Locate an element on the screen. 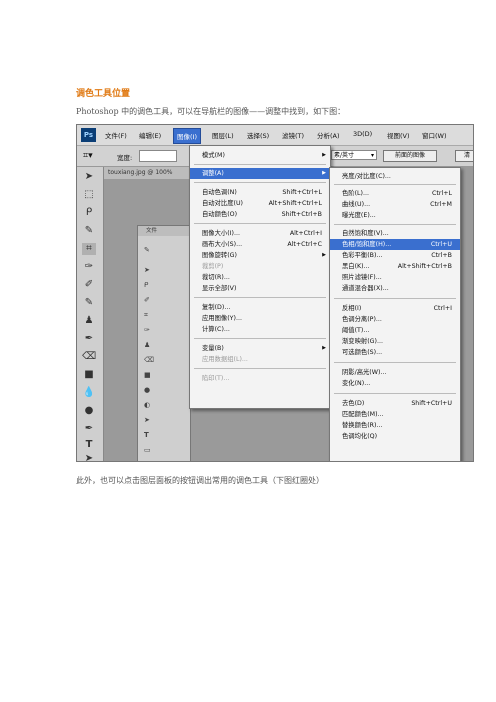  menu-item-auto-color: 自动颜色(O) Shift+Ctrl+B is located at coordinates (260, 214).